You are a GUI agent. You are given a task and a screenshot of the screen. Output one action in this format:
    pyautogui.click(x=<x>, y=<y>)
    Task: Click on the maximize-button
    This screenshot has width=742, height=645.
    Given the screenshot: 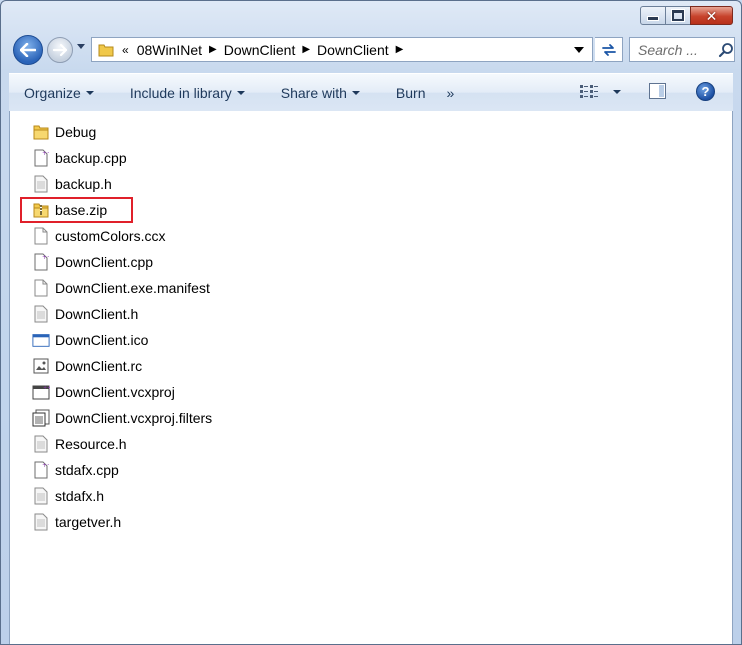 What is the action you would take?
    pyautogui.click(x=678, y=15)
    